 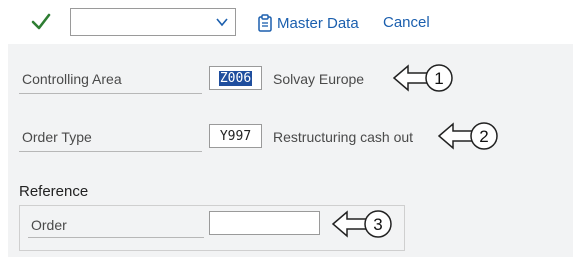 What do you see at coordinates (72, 79) in the screenshot?
I see `controlling-area-label: Controlling Area` at bounding box center [72, 79].